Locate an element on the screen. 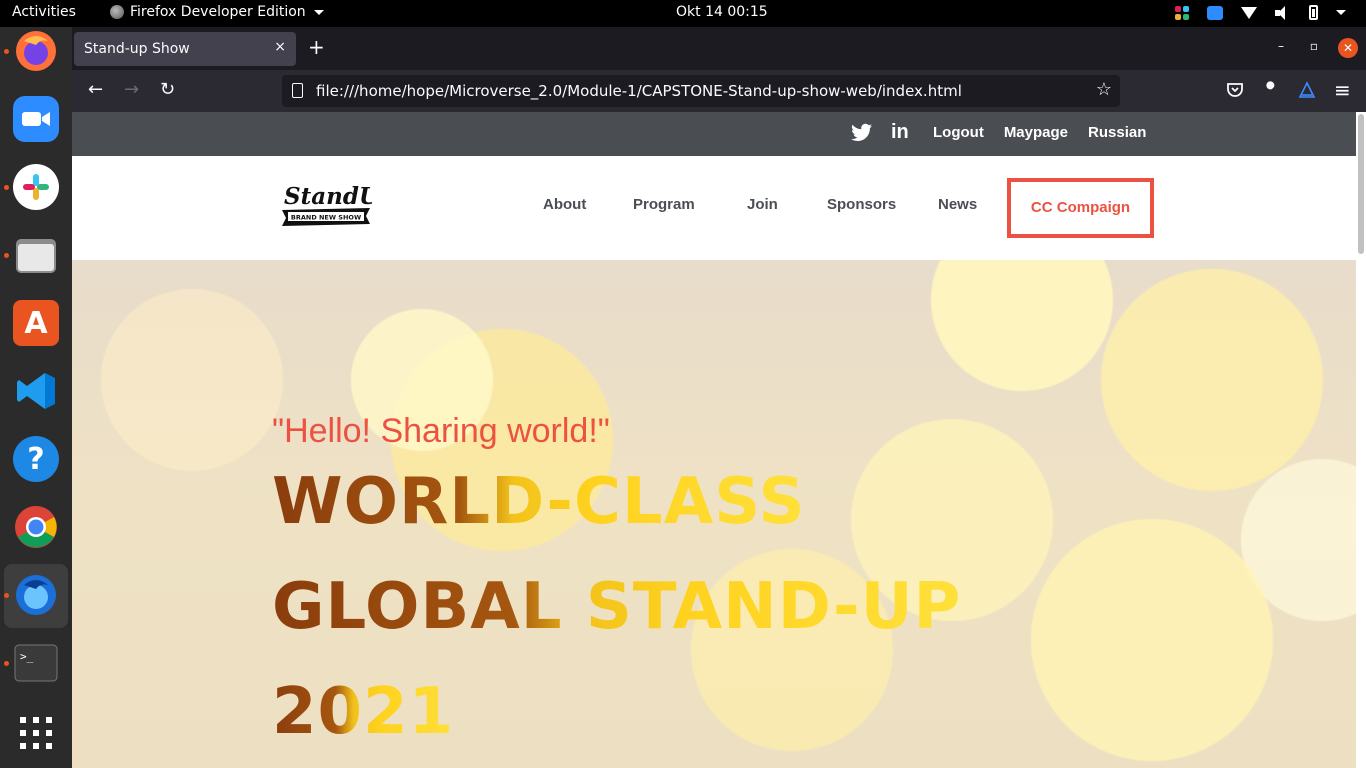  reload-button: ↻ is located at coordinates (167, 90).